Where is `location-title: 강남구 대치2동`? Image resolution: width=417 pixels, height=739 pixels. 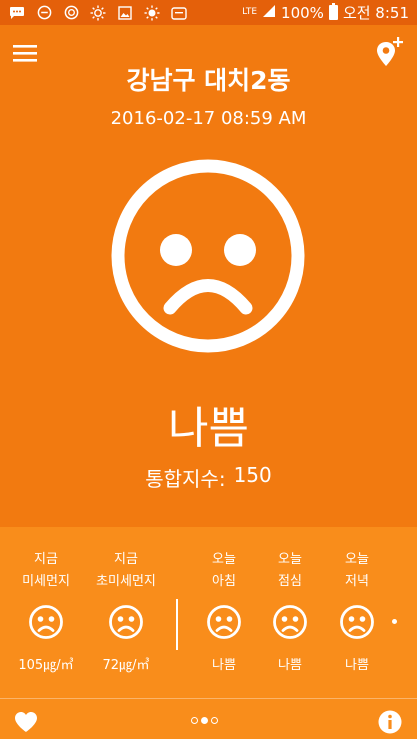 location-title: 강남구 대치2동 is located at coordinates (208, 80).